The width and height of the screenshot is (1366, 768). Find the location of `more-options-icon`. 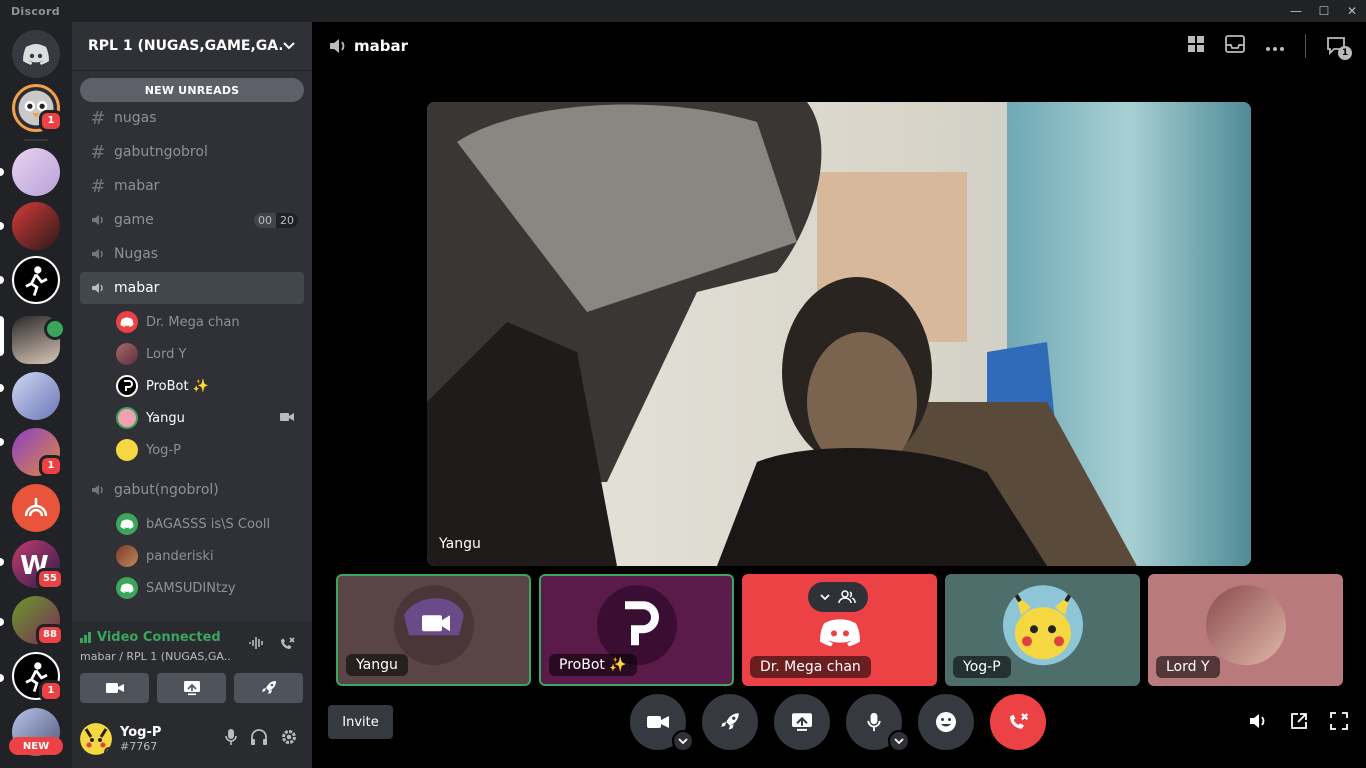

more-options-icon is located at coordinates (1275, 46).